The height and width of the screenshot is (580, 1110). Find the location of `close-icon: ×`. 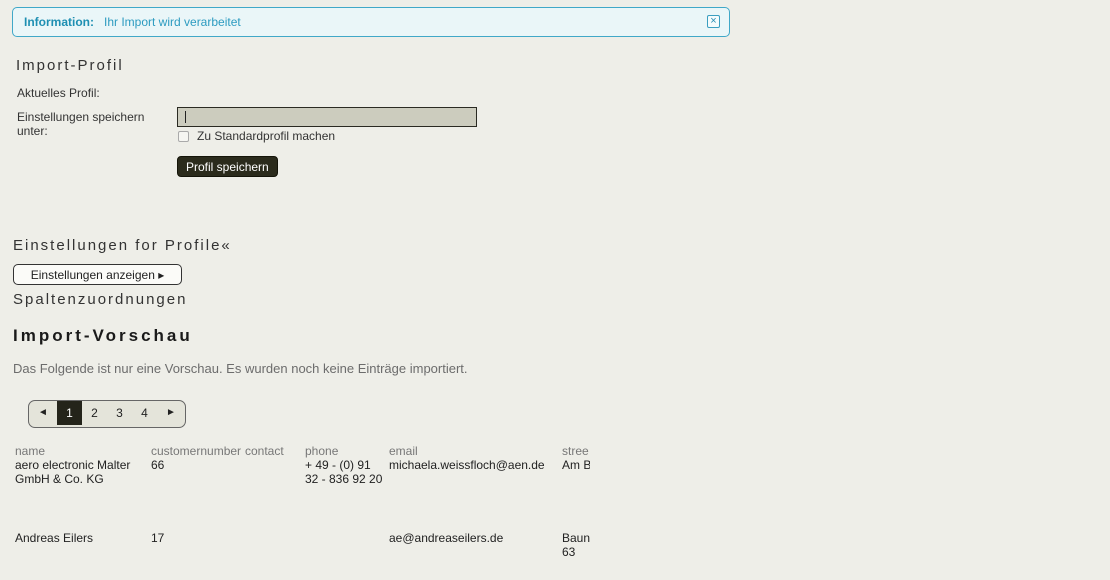

close-icon: × is located at coordinates (713, 21).